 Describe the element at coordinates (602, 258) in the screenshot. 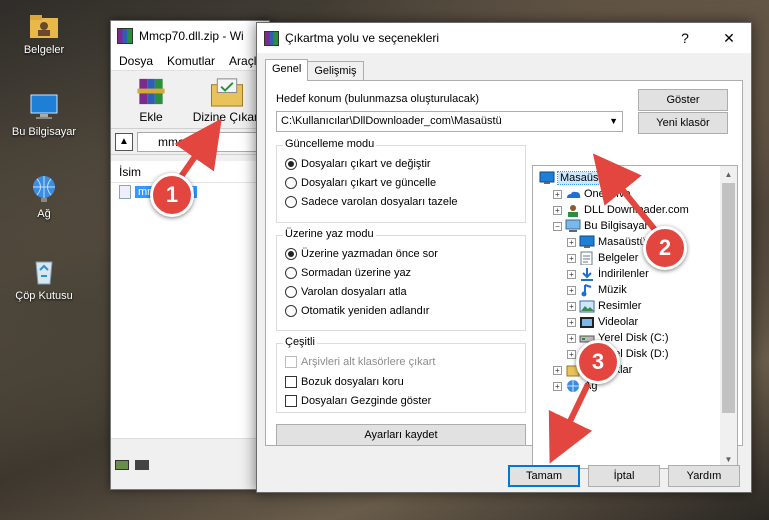

I see `tree-node: + Belgeler` at that location.